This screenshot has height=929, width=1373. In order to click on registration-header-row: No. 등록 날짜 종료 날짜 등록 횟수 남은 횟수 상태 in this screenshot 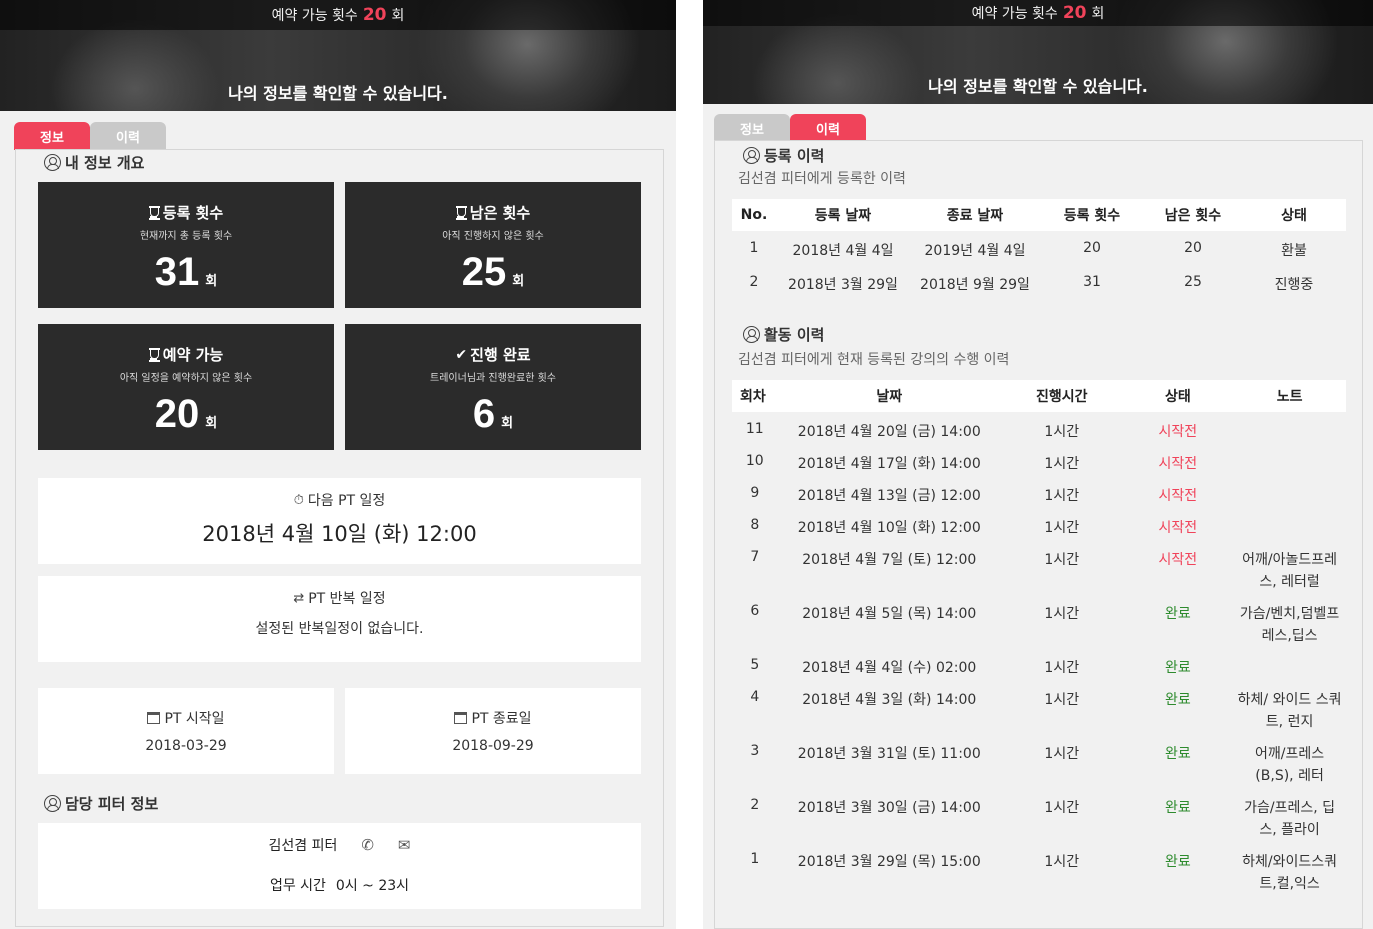, I will do `click(1039, 215)`.